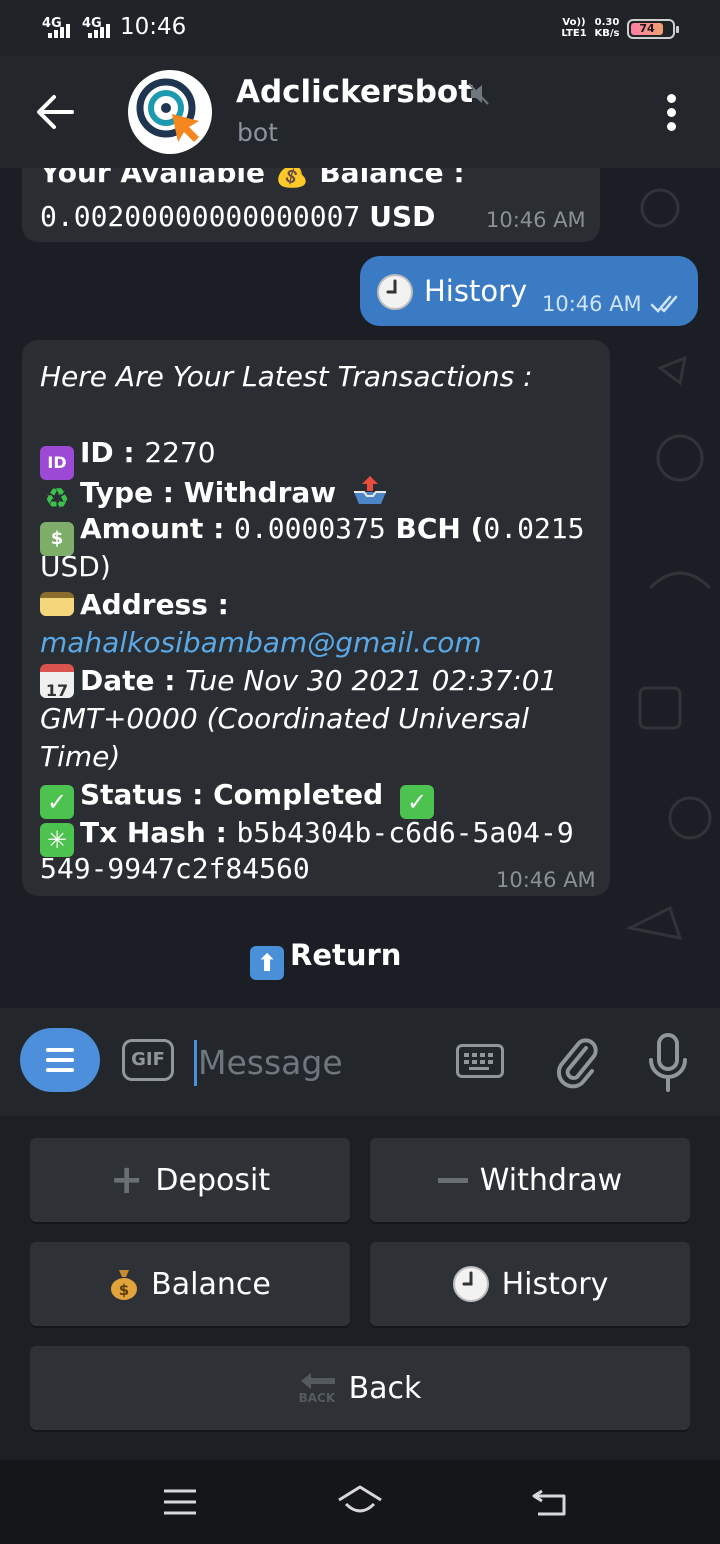 The height and width of the screenshot is (1544, 720). What do you see at coordinates (549, 1503) in the screenshot?
I see `system-back-icon` at bounding box center [549, 1503].